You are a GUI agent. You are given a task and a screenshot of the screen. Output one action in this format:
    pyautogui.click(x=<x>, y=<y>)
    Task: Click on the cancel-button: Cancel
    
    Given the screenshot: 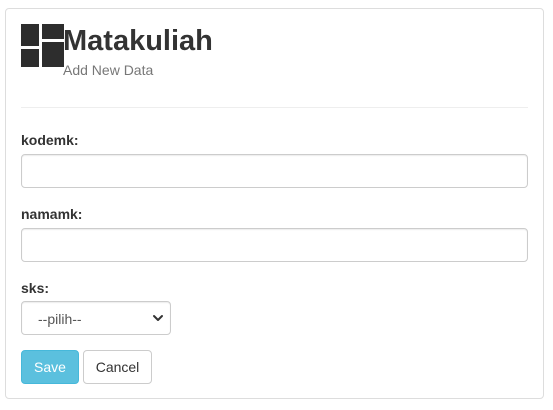 What is the action you would take?
    pyautogui.click(x=117, y=367)
    